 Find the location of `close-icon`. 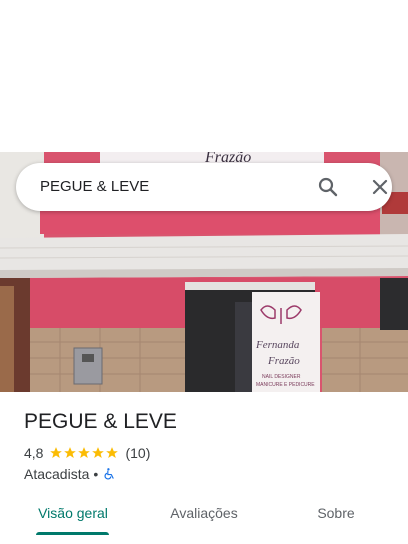

close-icon is located at coordinates (380, 187).